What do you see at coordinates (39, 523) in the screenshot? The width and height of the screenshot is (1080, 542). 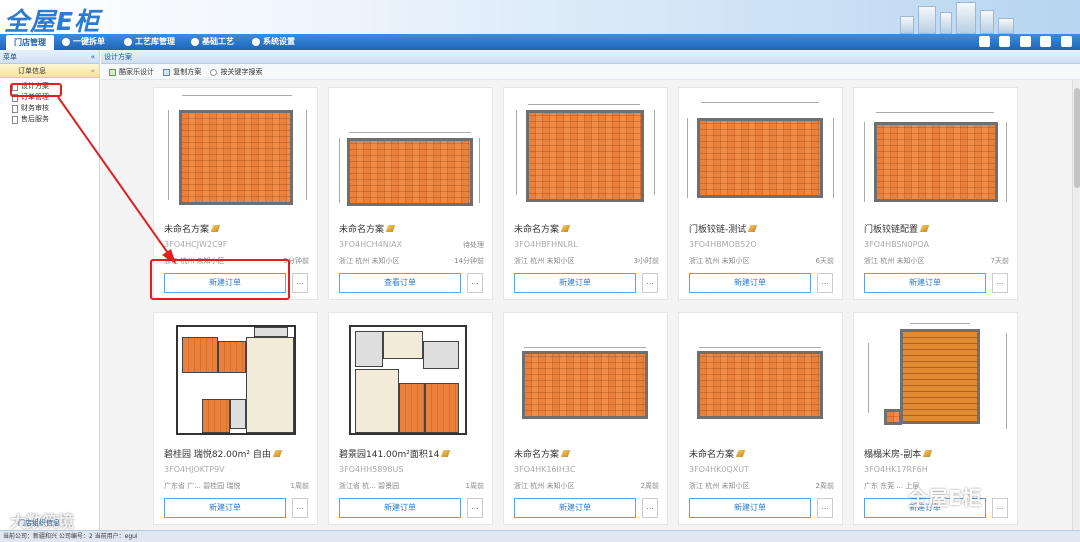 I see `watermark-left-sub: 门店组织信息` at bounding box center [39, 523].